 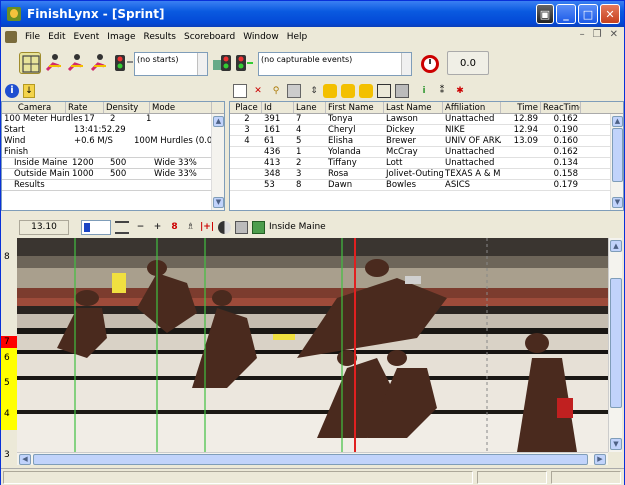 I want to click on print-image-icon, so click(x=241, y=227).